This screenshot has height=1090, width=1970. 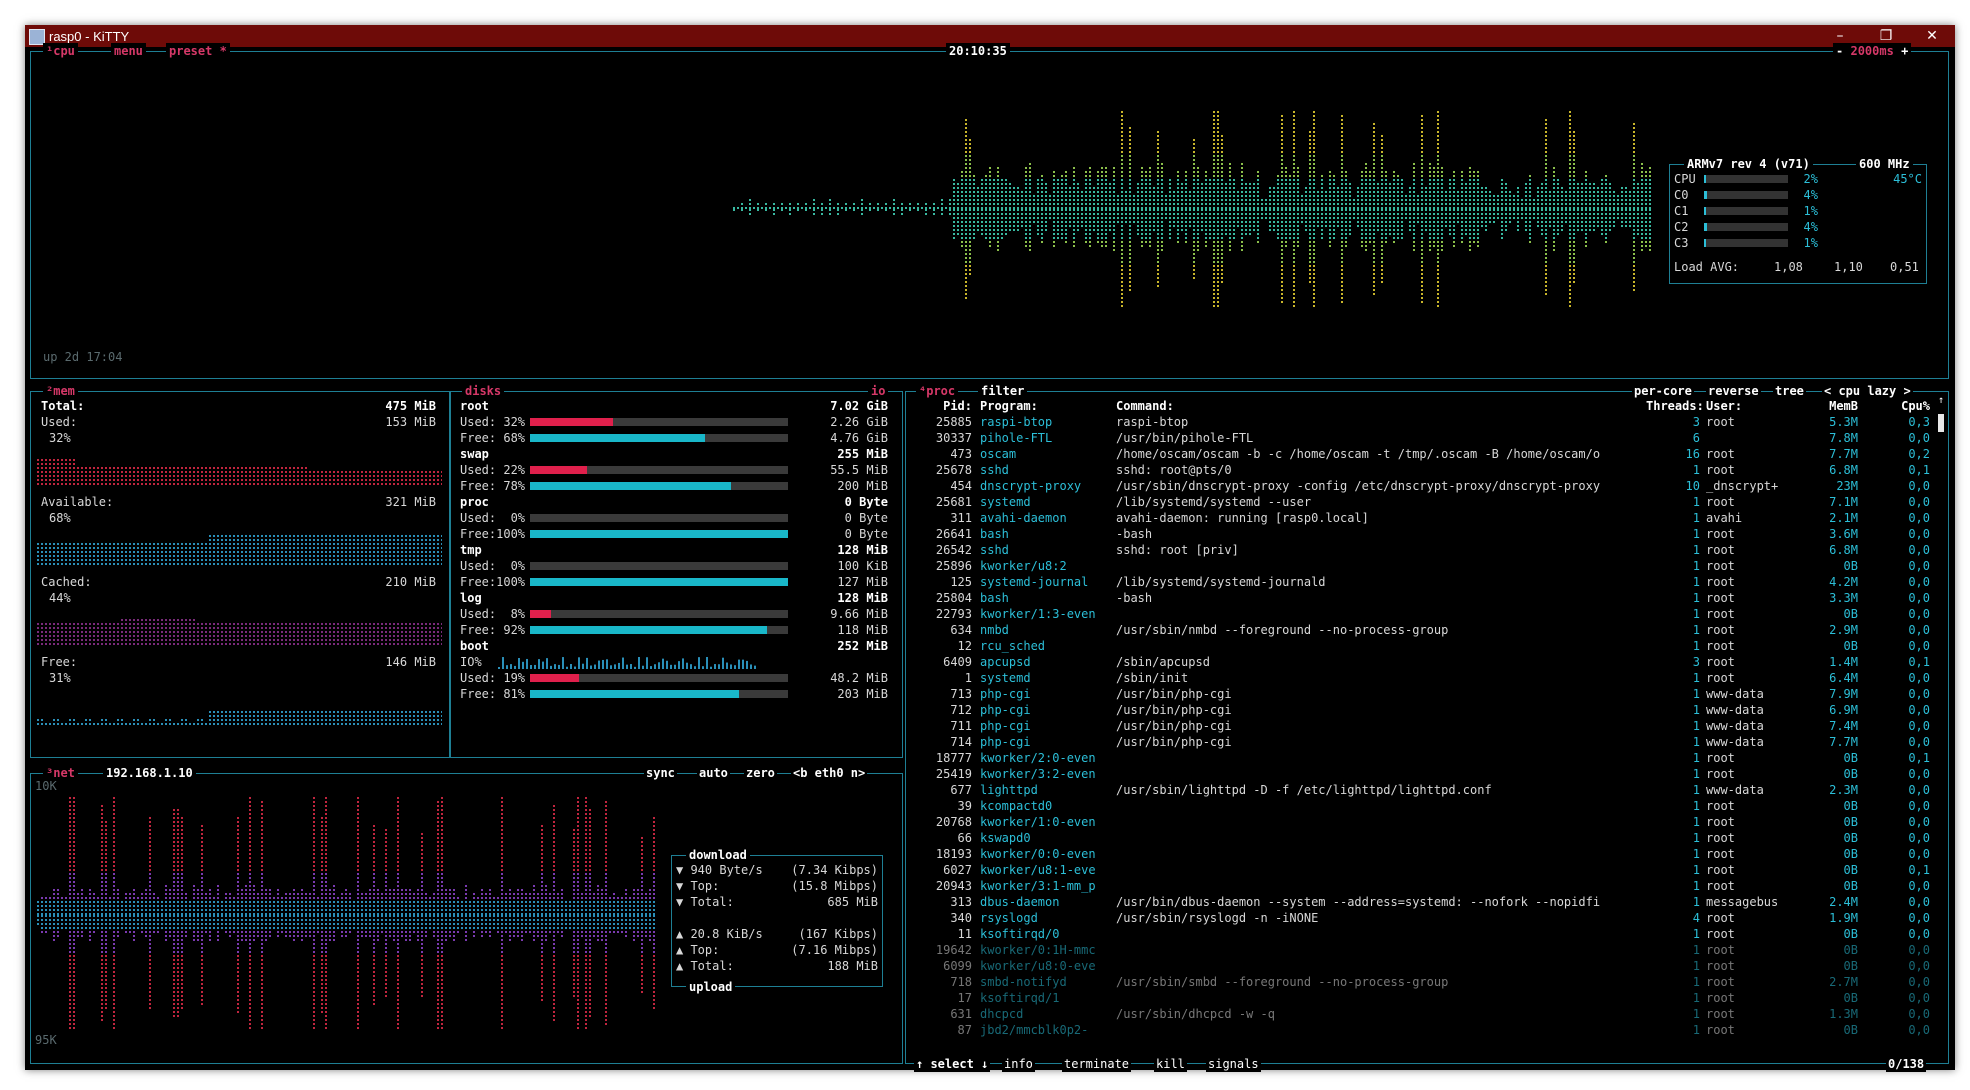 What do you see at coordinates (198, 51) in the screenshot?
I see `preset-tab: preset *` at bounding box center [198, 51].